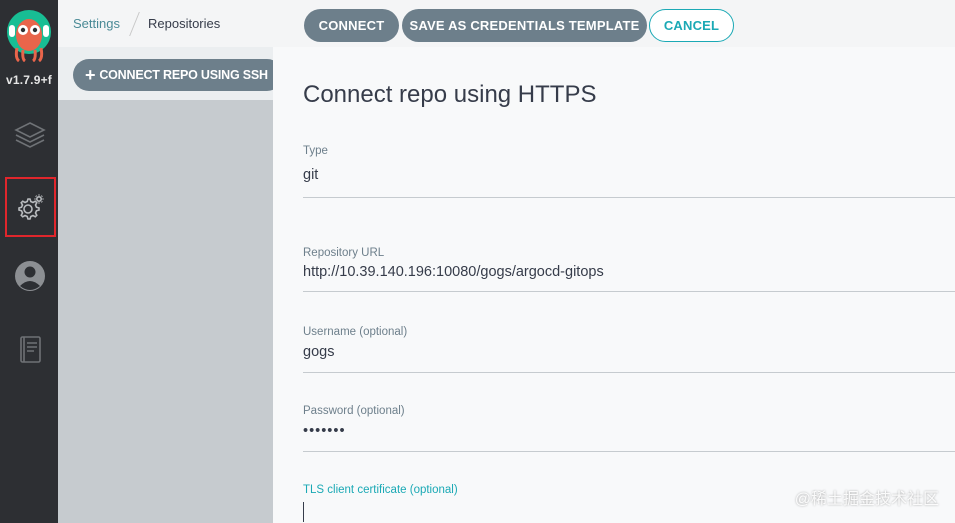 Image resolution: width=955 pixels, height=523 pixels. I want to click on type-underline, so click(629, 197).